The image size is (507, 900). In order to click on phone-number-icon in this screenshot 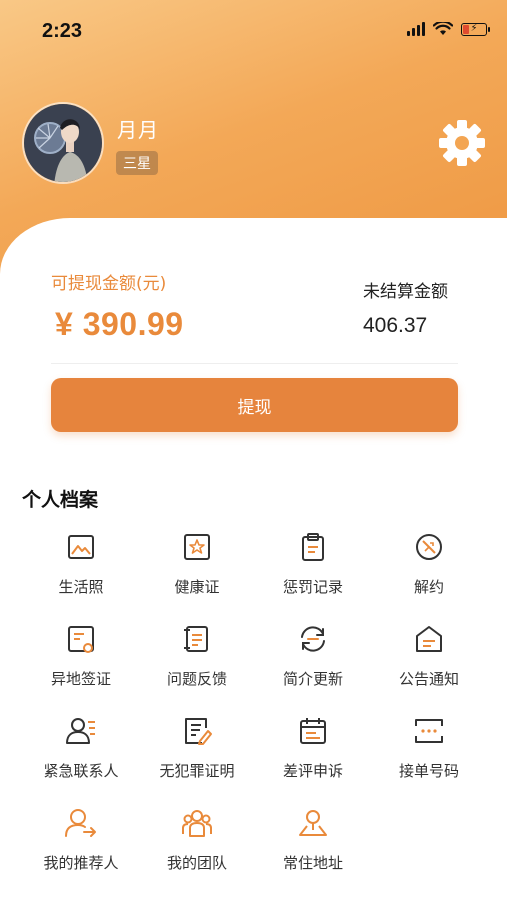, I will do `click(429, 731)`.